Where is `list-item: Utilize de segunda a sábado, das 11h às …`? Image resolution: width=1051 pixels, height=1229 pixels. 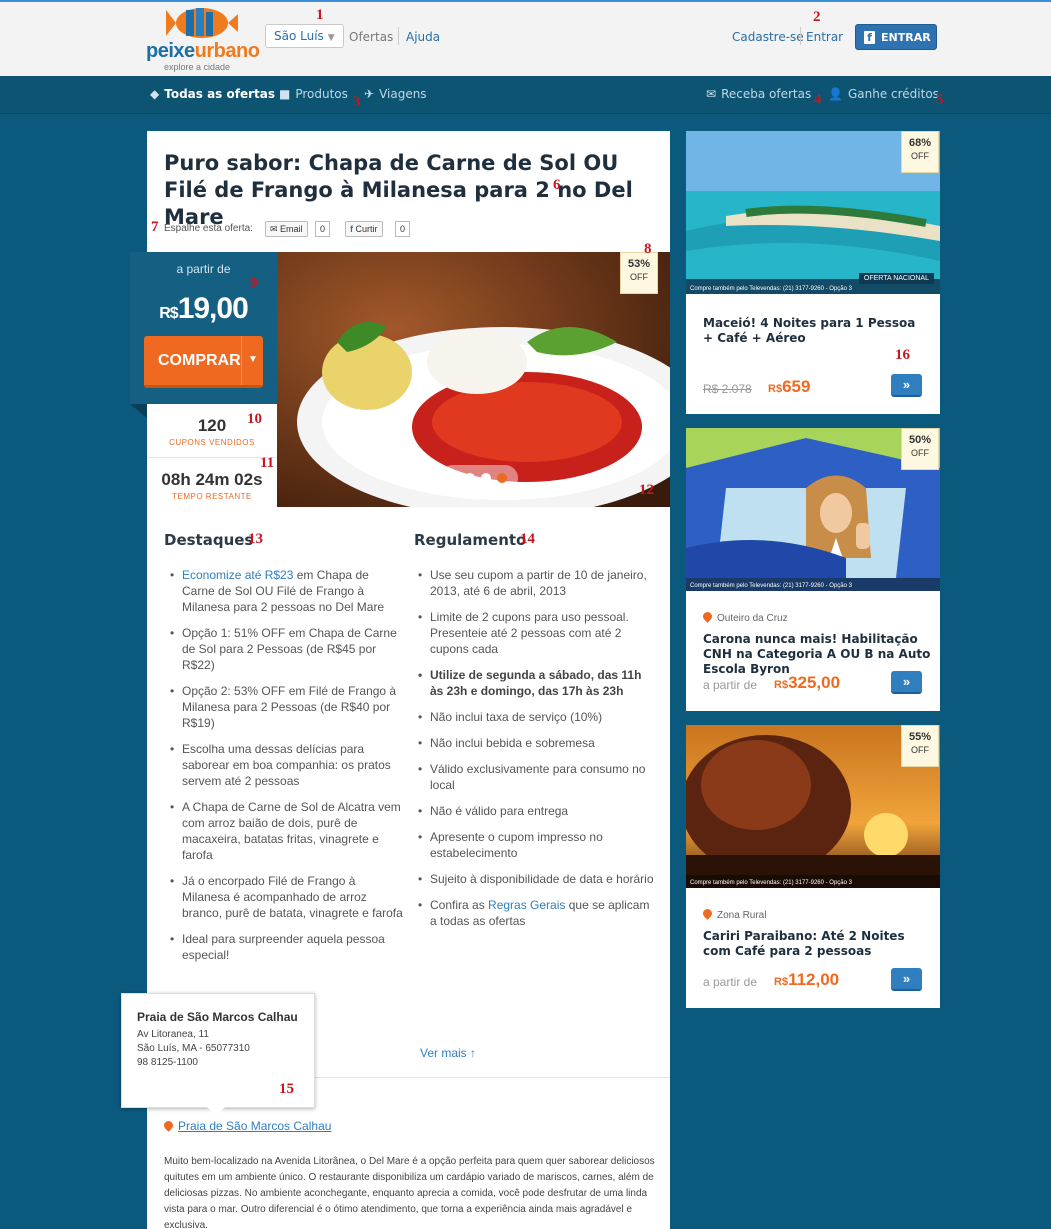 list-item: Utilize de segunda a sábado, das 11h às … is located at coordinates (536, 683).